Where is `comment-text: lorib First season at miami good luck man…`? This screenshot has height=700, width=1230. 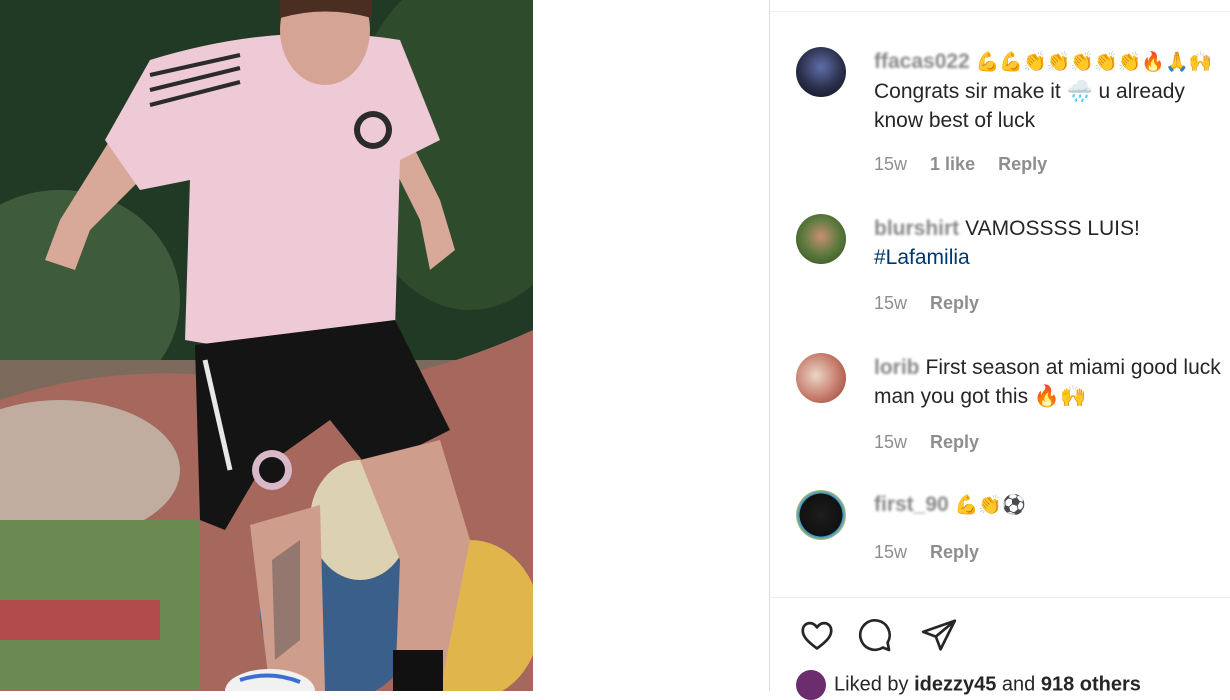
comment-text: lorib First season at miami good luck man… is located at coordinates (1052, 382).